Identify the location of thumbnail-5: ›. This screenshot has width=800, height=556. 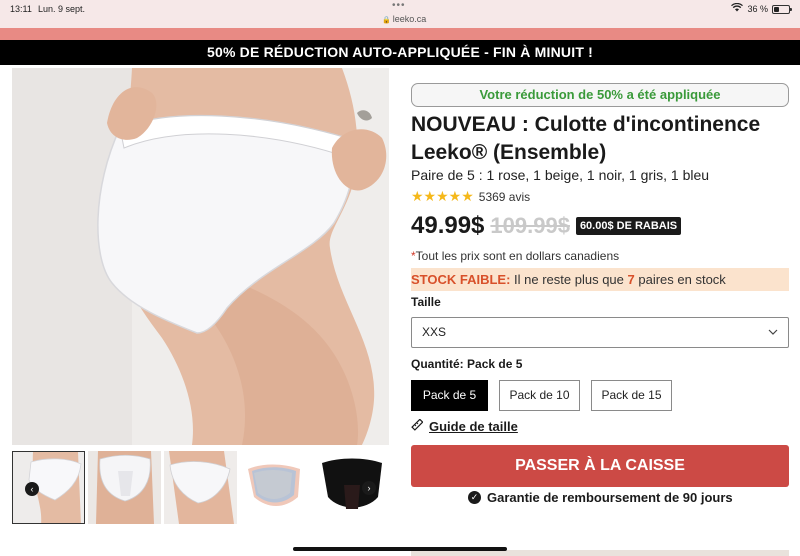
(352, 487).